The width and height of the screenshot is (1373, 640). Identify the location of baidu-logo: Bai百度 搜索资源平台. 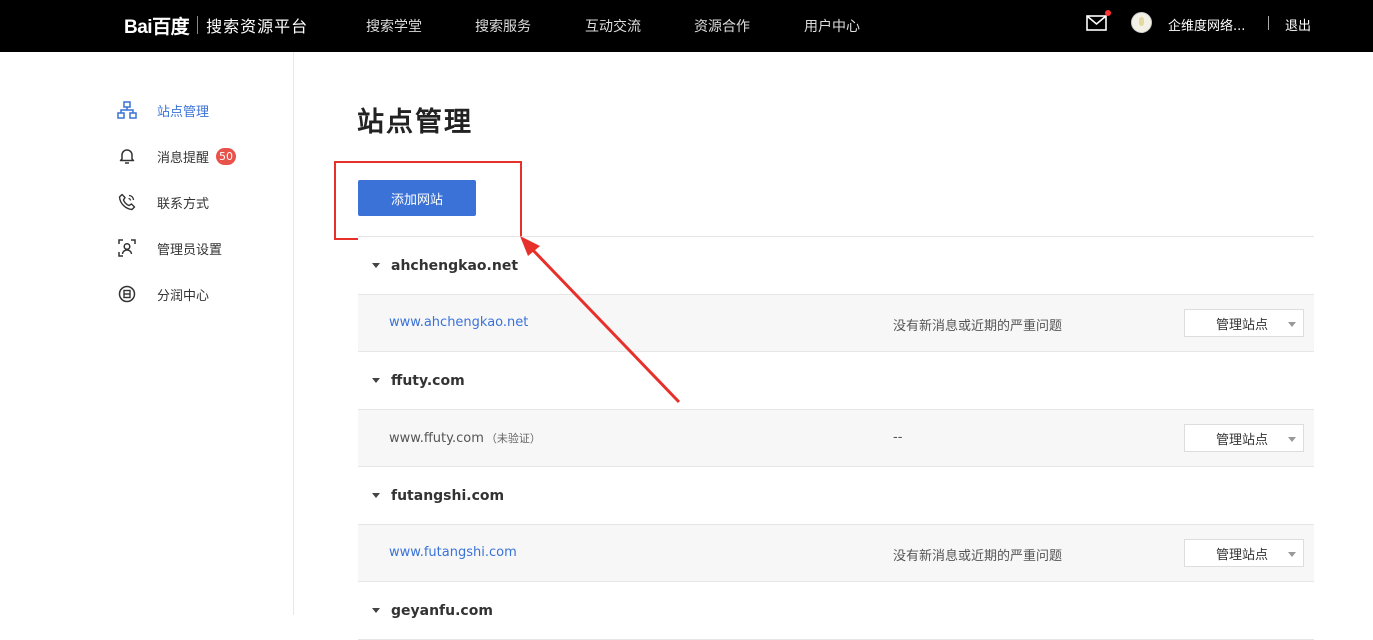
(216, 25).